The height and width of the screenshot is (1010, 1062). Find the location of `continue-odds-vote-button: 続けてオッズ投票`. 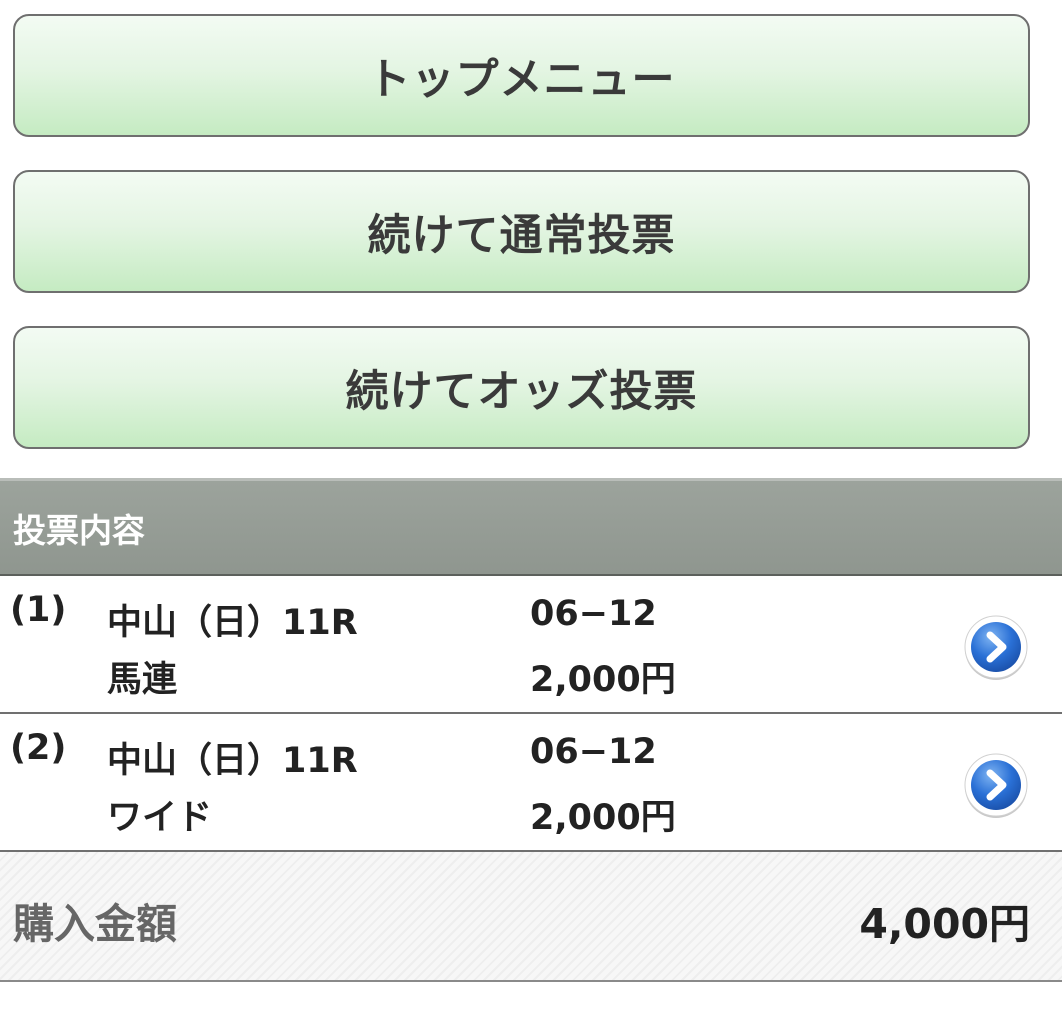

continue-odds-vote-button: 続けてオッズ投票 is located at coordinates (521, 387).